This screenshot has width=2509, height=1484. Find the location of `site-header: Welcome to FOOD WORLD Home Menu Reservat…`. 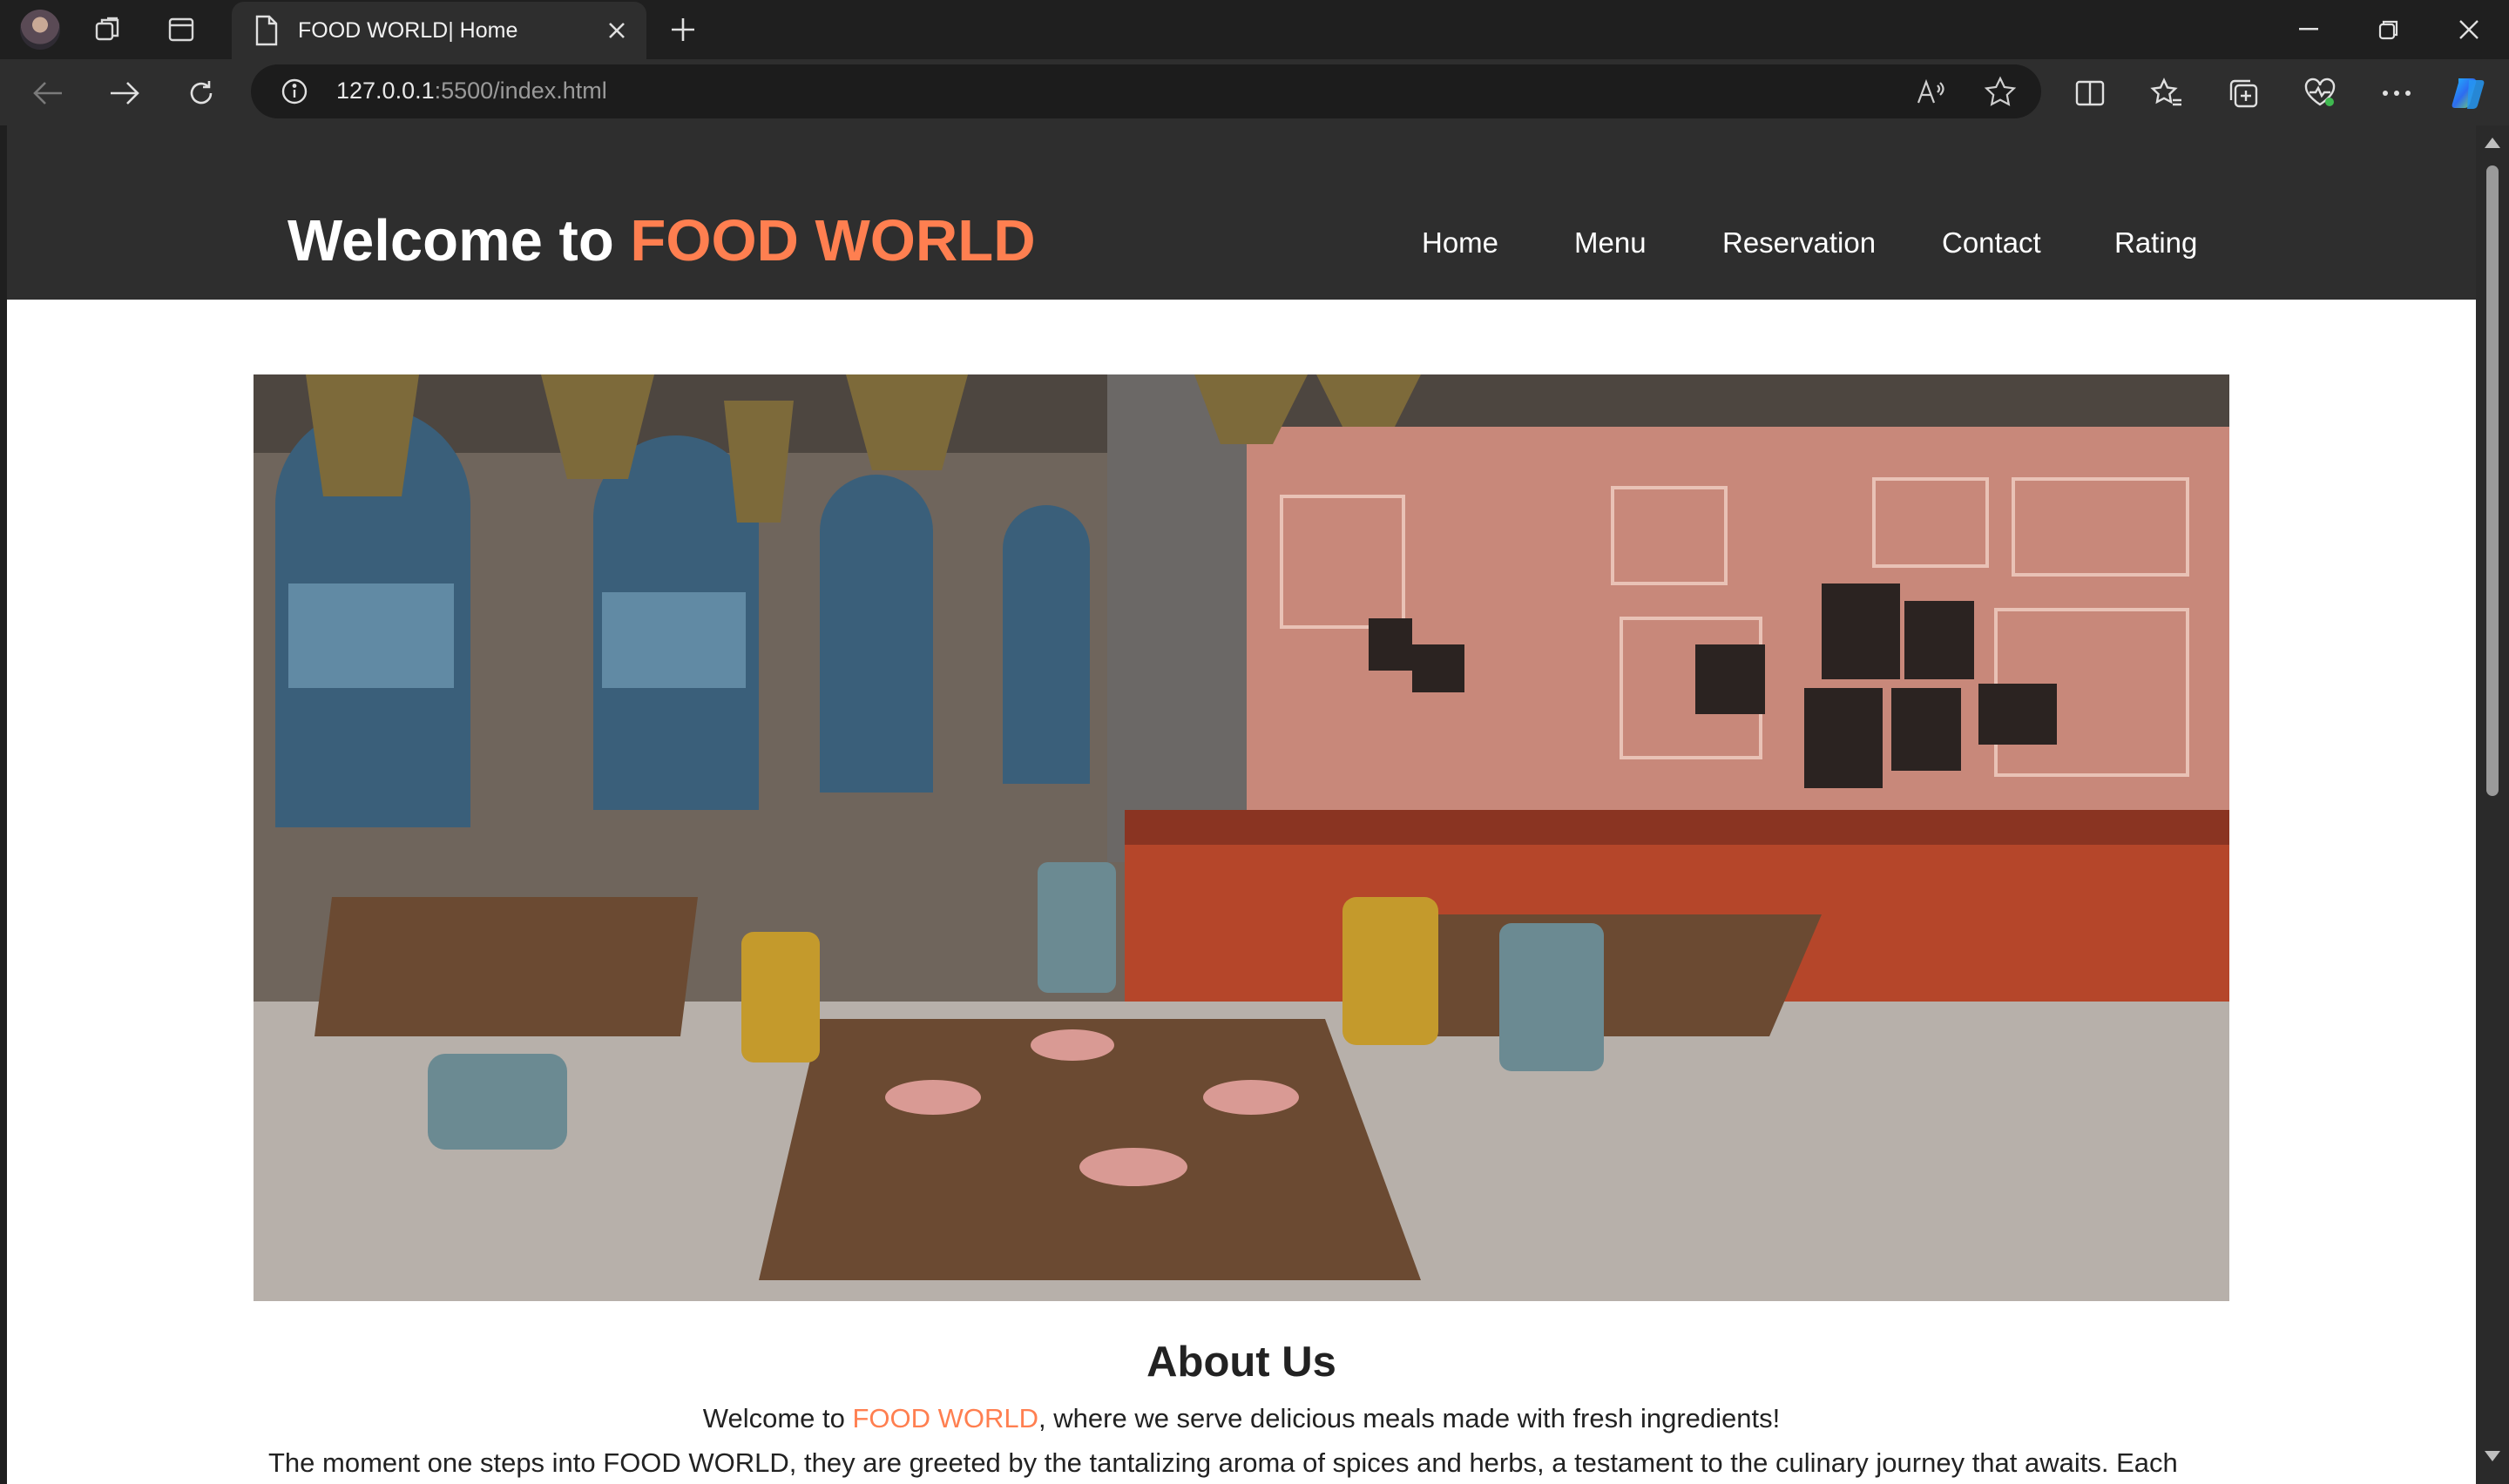

site-header: Welcome to FOOD WORLD Home Menu Reservat… is located at coordinates (1241, 212).